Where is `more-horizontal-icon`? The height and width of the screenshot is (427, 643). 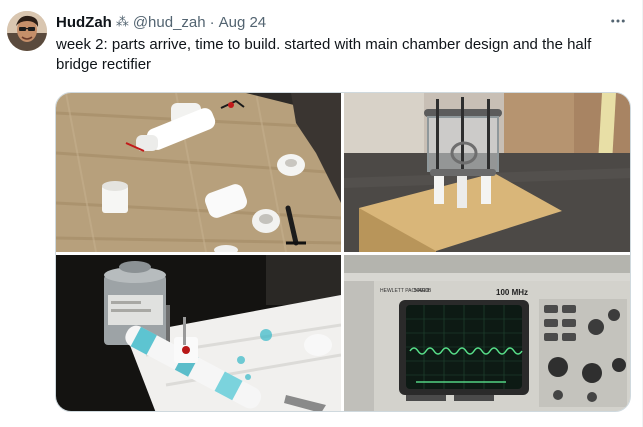 more-horizontal-icon is located at coordinates (618, 21).